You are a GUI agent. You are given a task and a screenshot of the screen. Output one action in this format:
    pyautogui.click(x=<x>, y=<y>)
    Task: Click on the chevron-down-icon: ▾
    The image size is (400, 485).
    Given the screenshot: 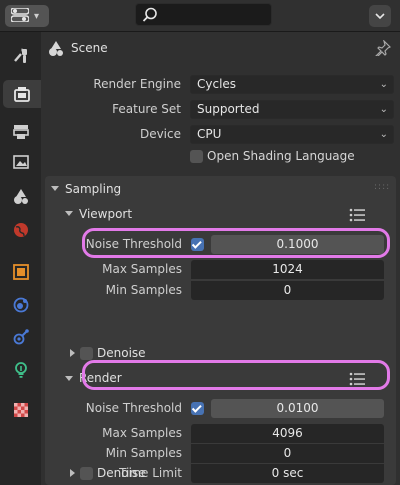 What is the action you would take?
    pyautogui.click(x=37, y=16)
    